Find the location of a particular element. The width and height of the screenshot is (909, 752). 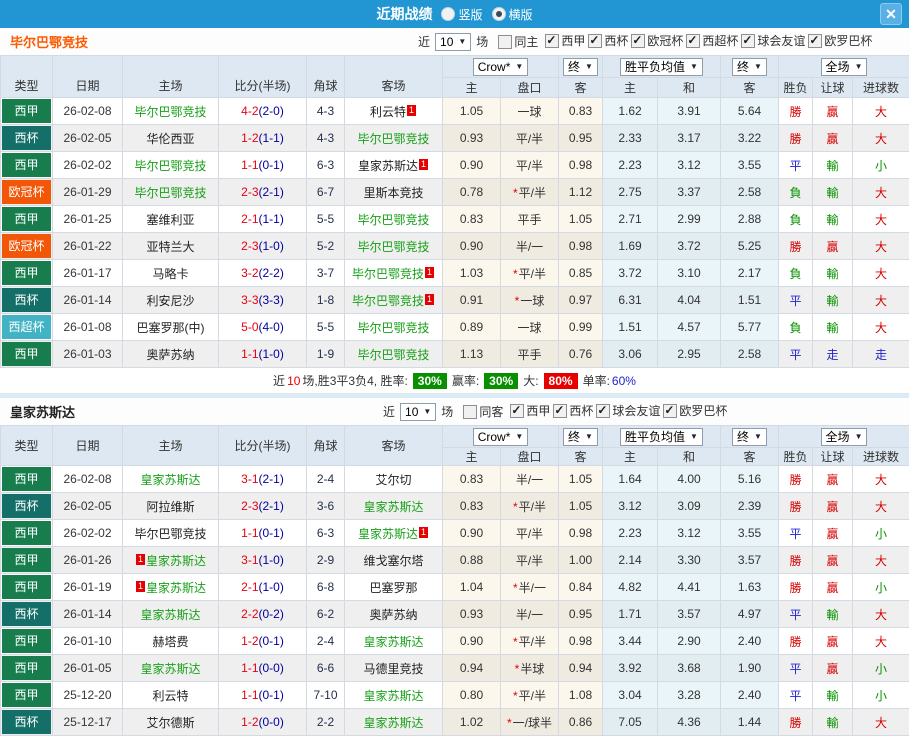

home-team-link: 马略卡 is located at coordinates (170, 274).